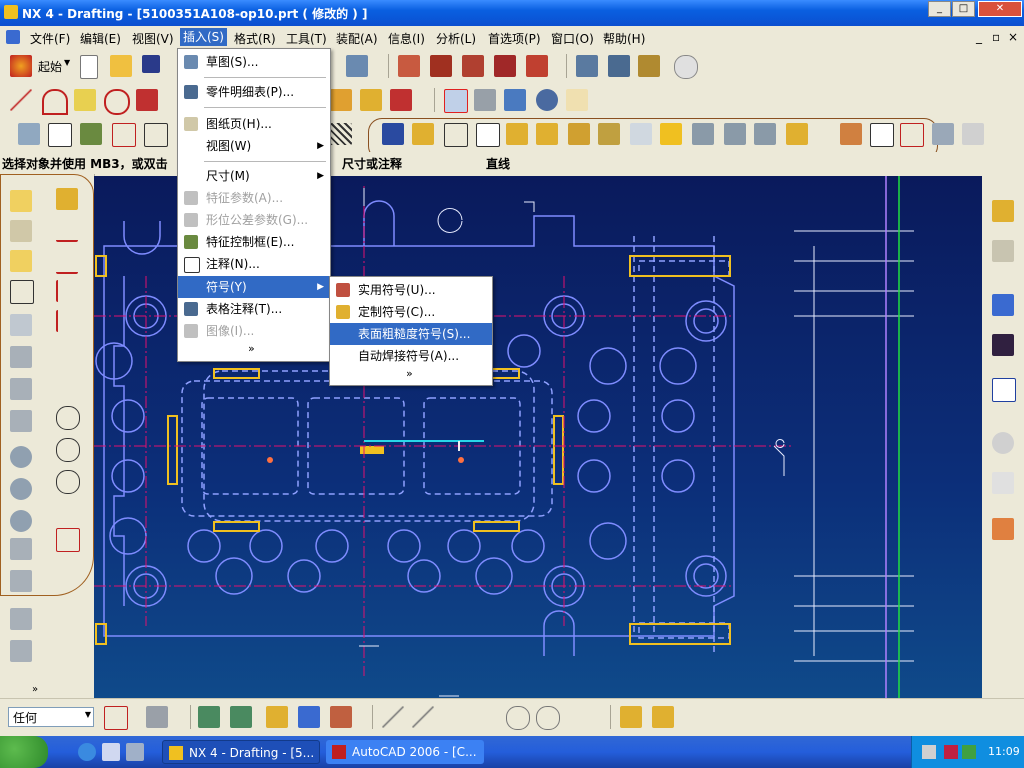 Image resolution: width=1024 pixels, height=768 pixels. Describe the element at coordinates (406, 38) in the screenshot. I see `menu-info: 信息(I)` at that location.